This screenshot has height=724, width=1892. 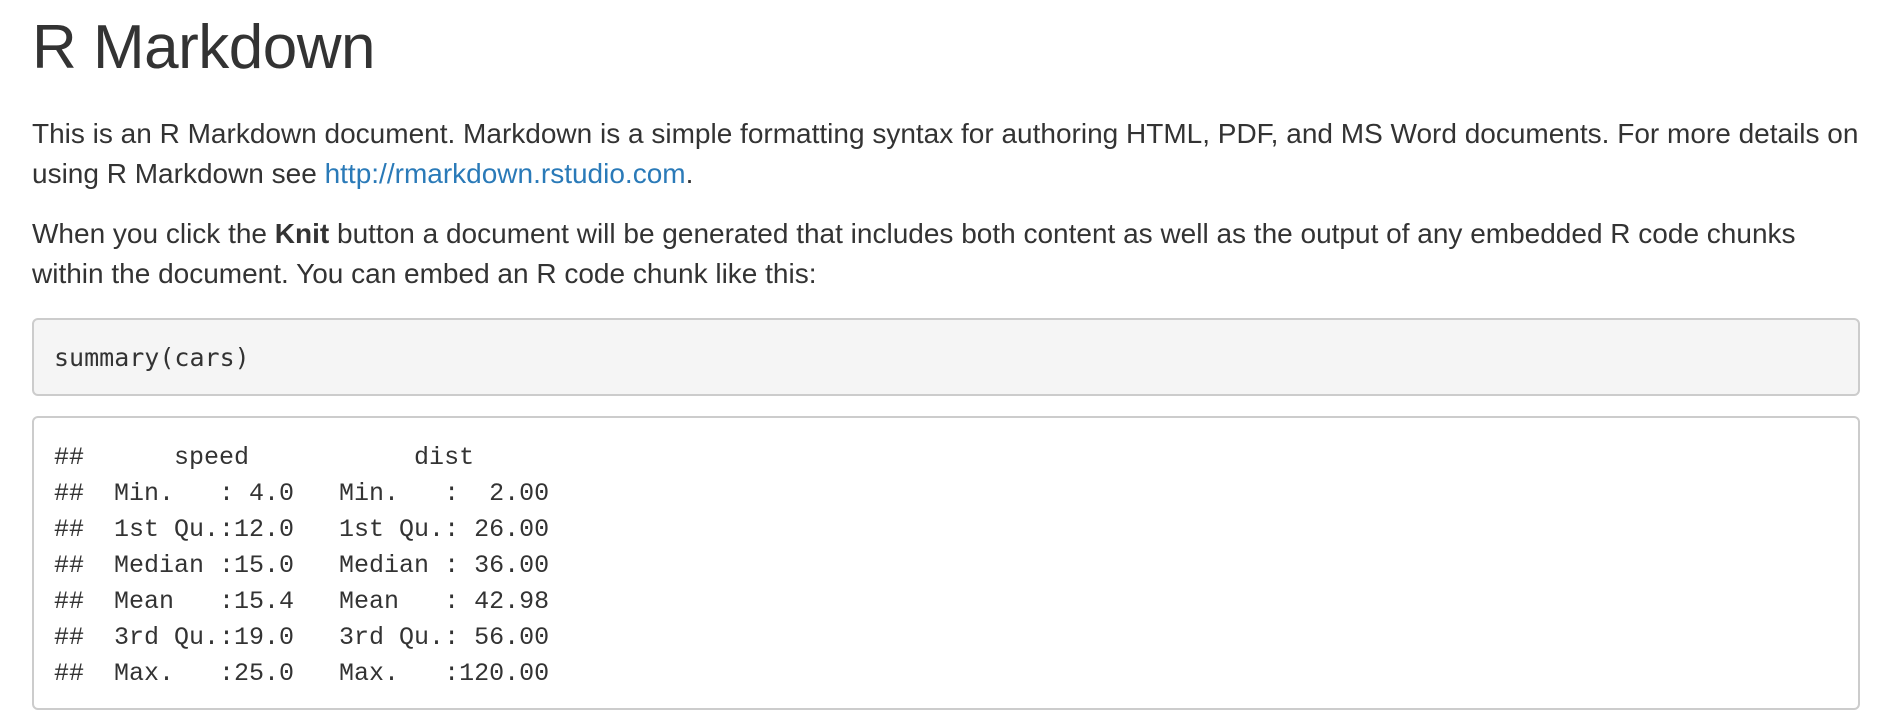 I want to click on output-line: ## Max. :25.0 Max. :120.00, so click(x=317, y=673).